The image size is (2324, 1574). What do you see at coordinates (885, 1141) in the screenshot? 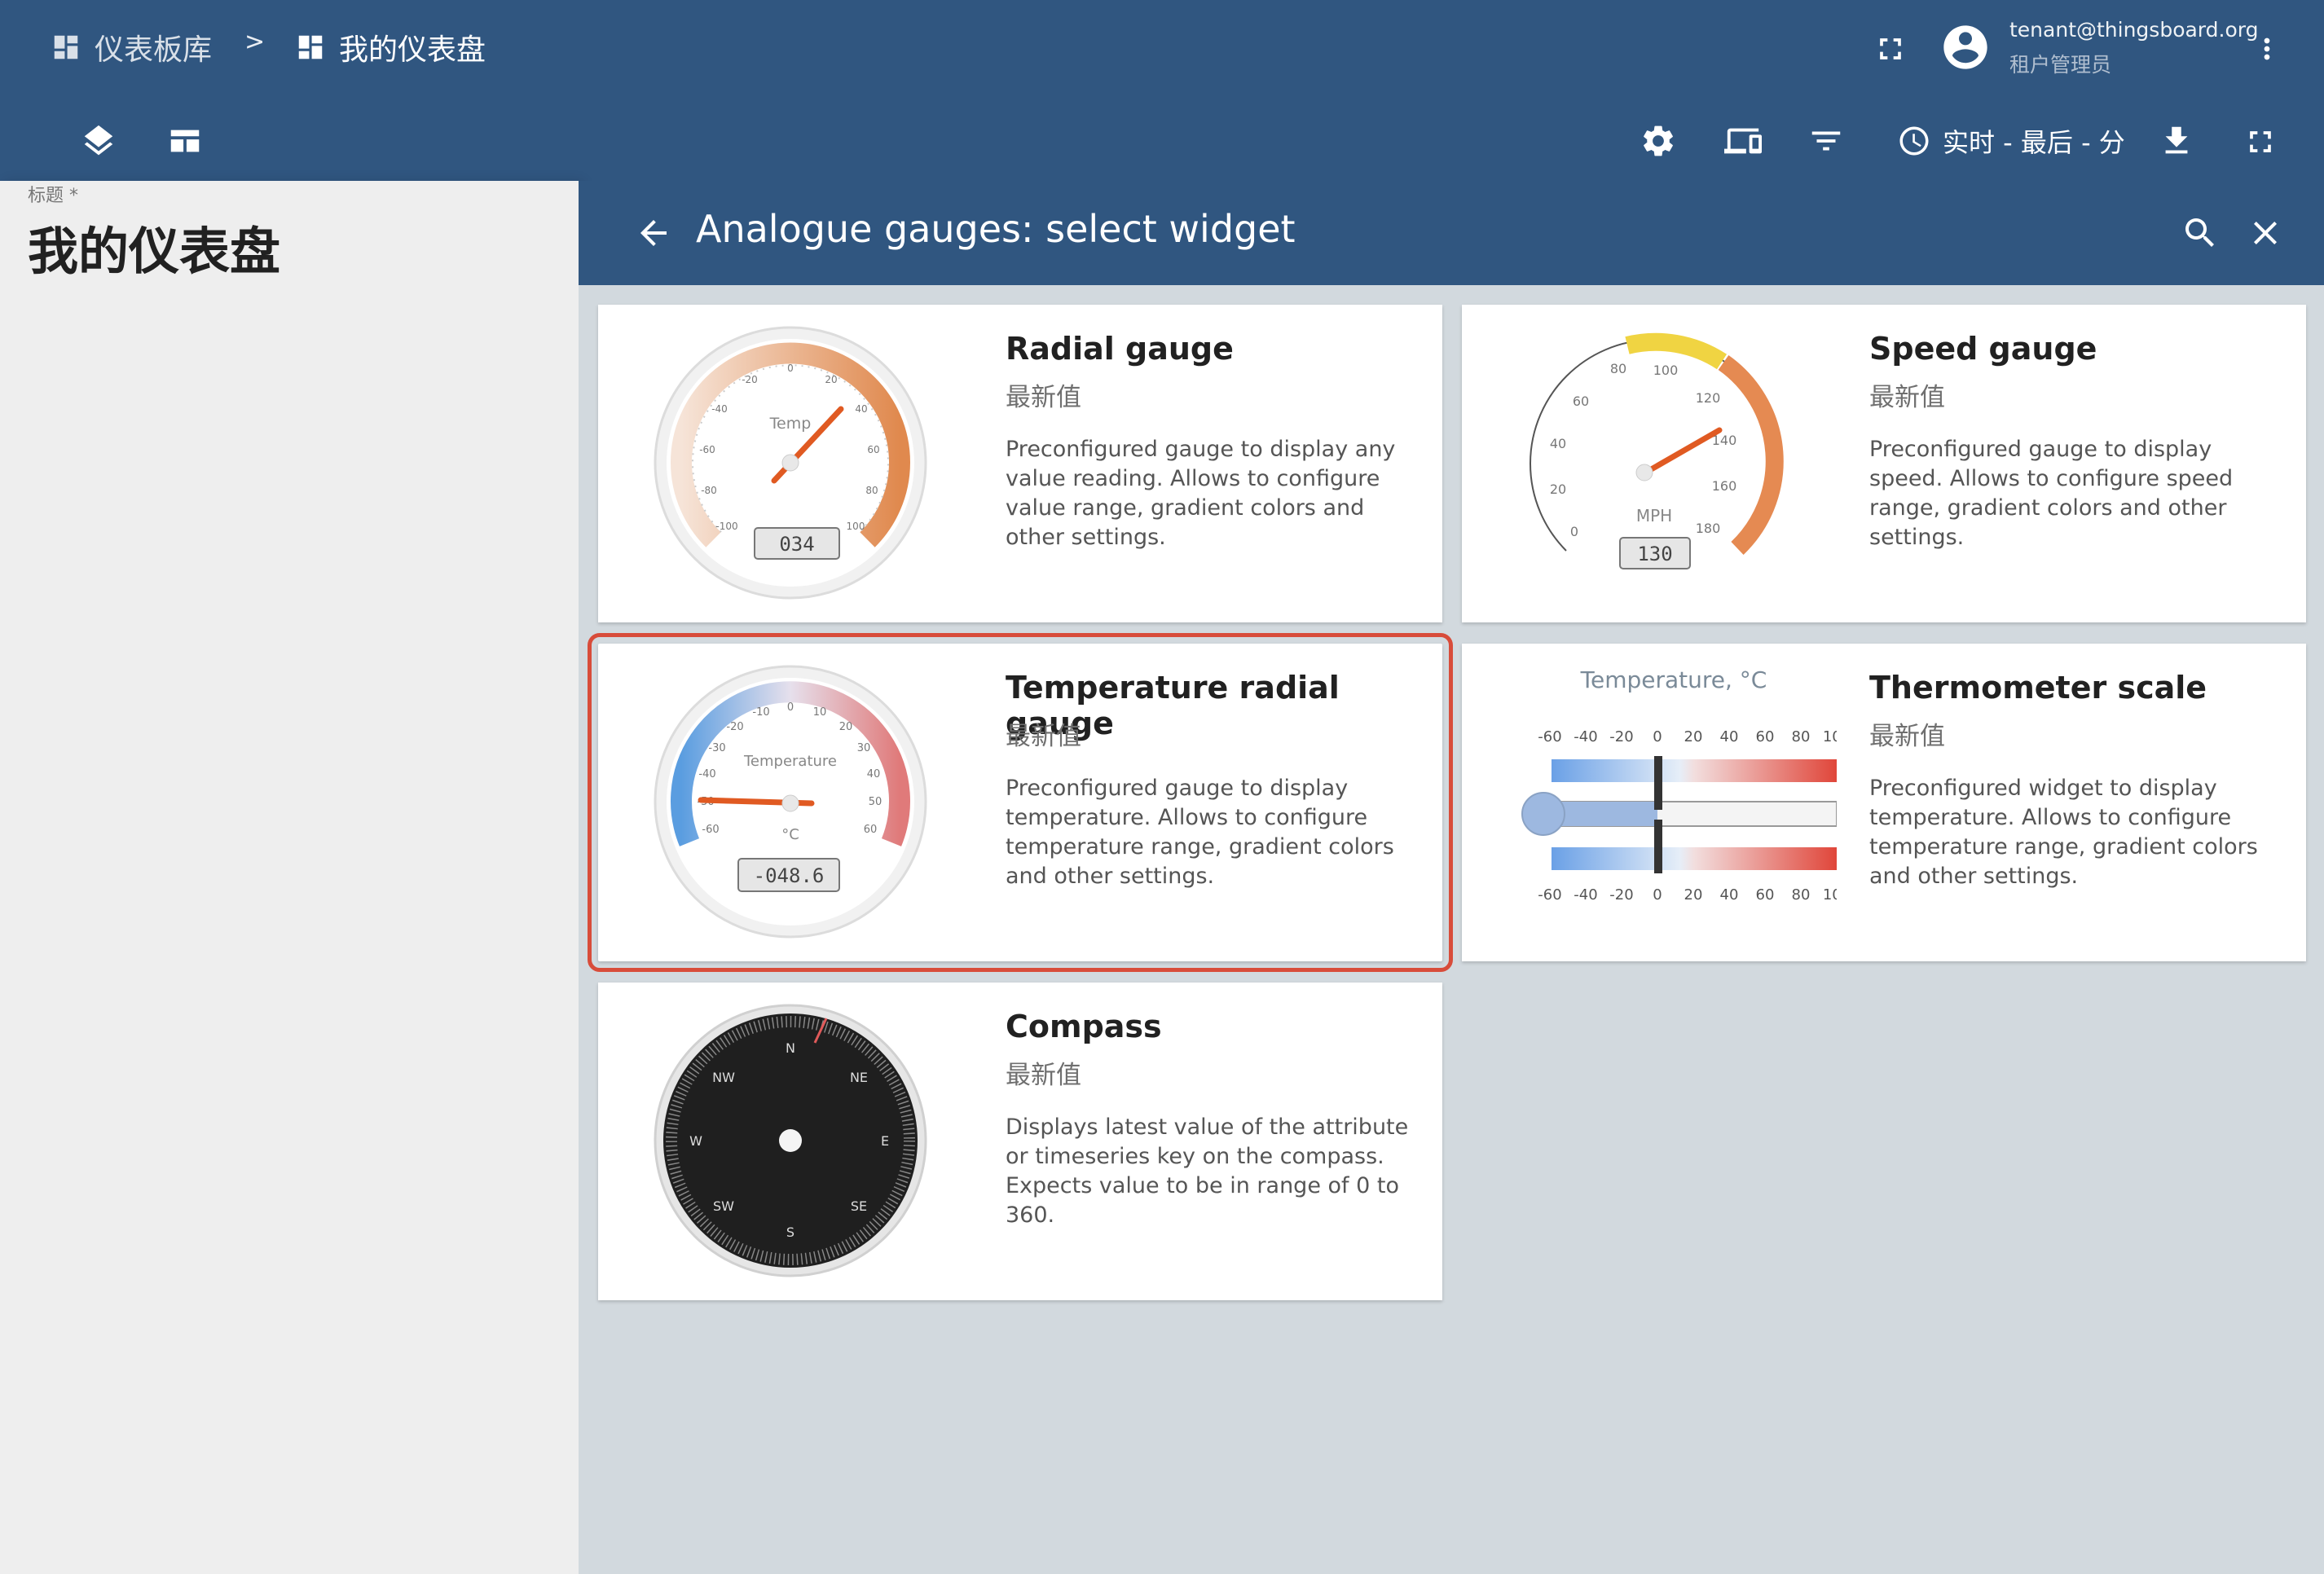
I see `compass-direction-label: E` at bounding box center [885, 1141].